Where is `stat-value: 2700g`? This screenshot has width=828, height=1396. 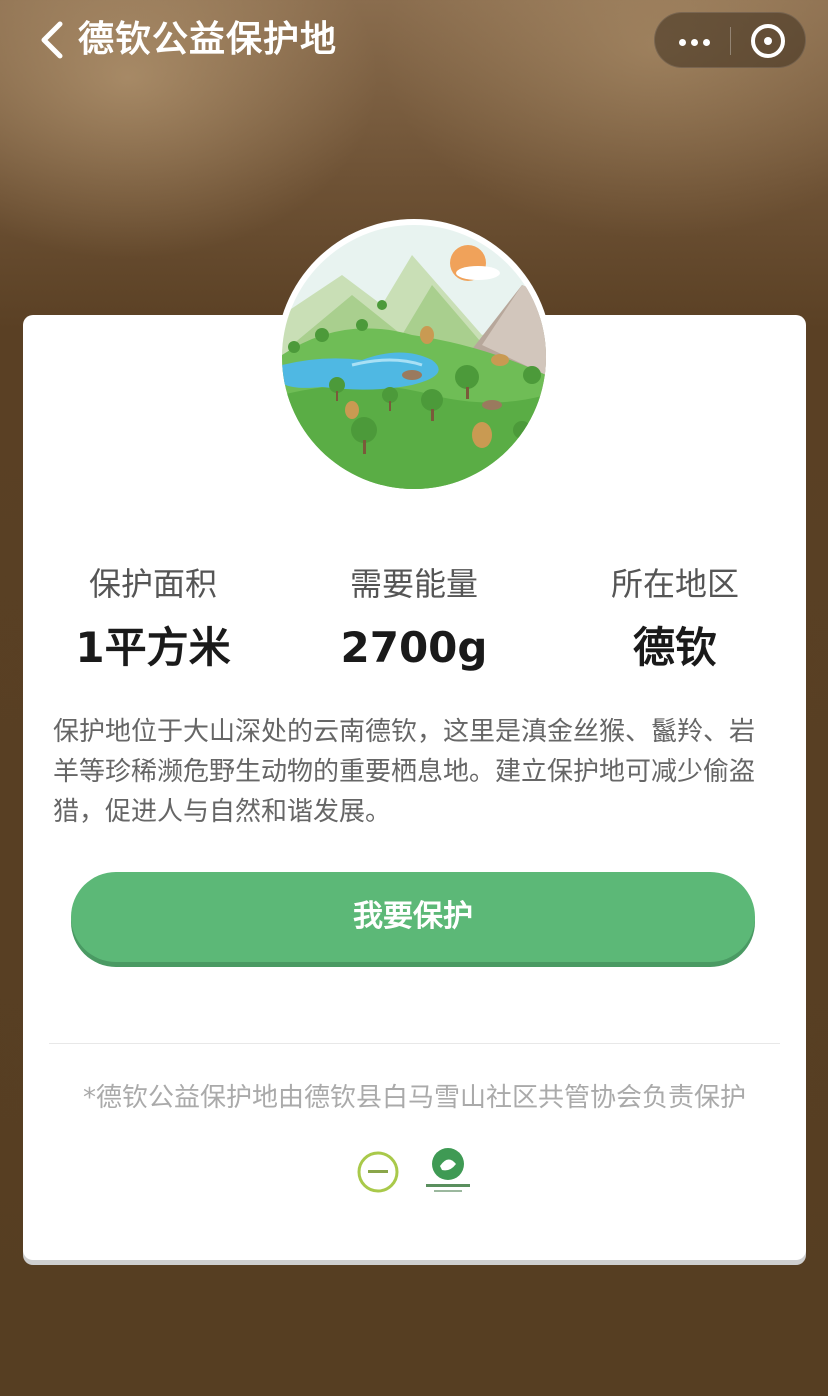
stat-value: 2700g is located at coordinates (414, 647).